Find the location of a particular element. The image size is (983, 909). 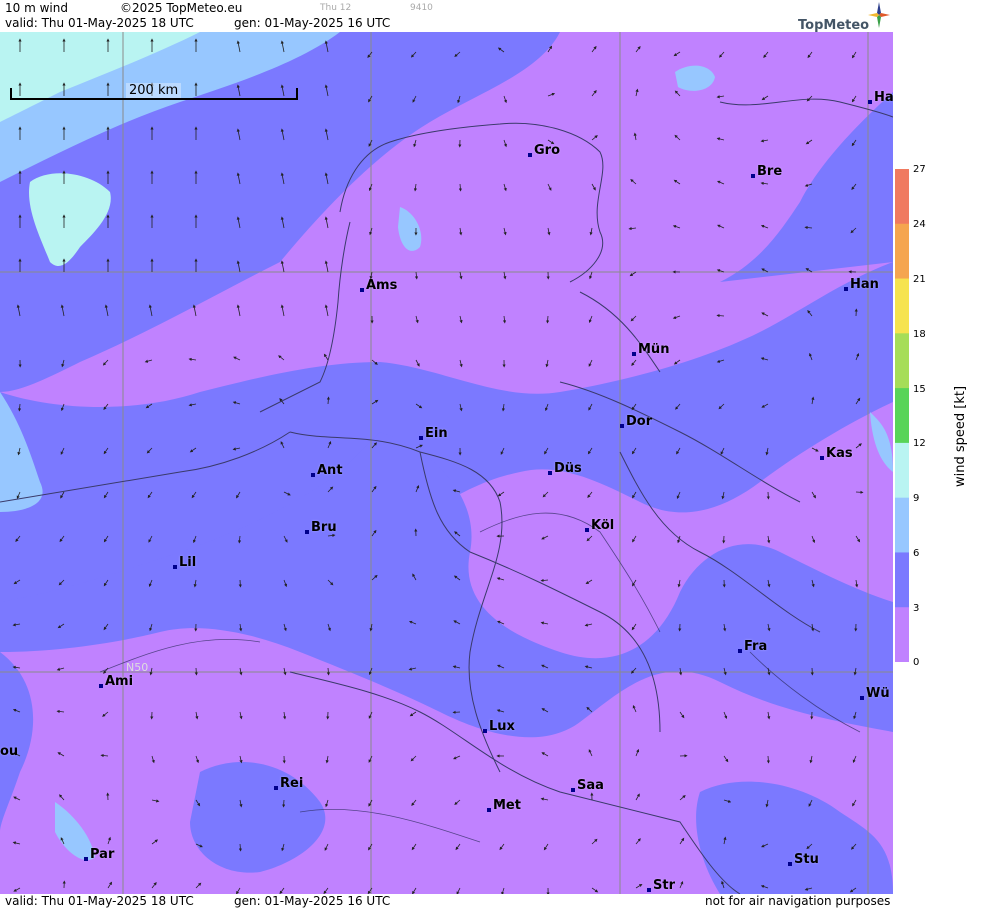

city-label: Lux is located at coordinates (499, 726).